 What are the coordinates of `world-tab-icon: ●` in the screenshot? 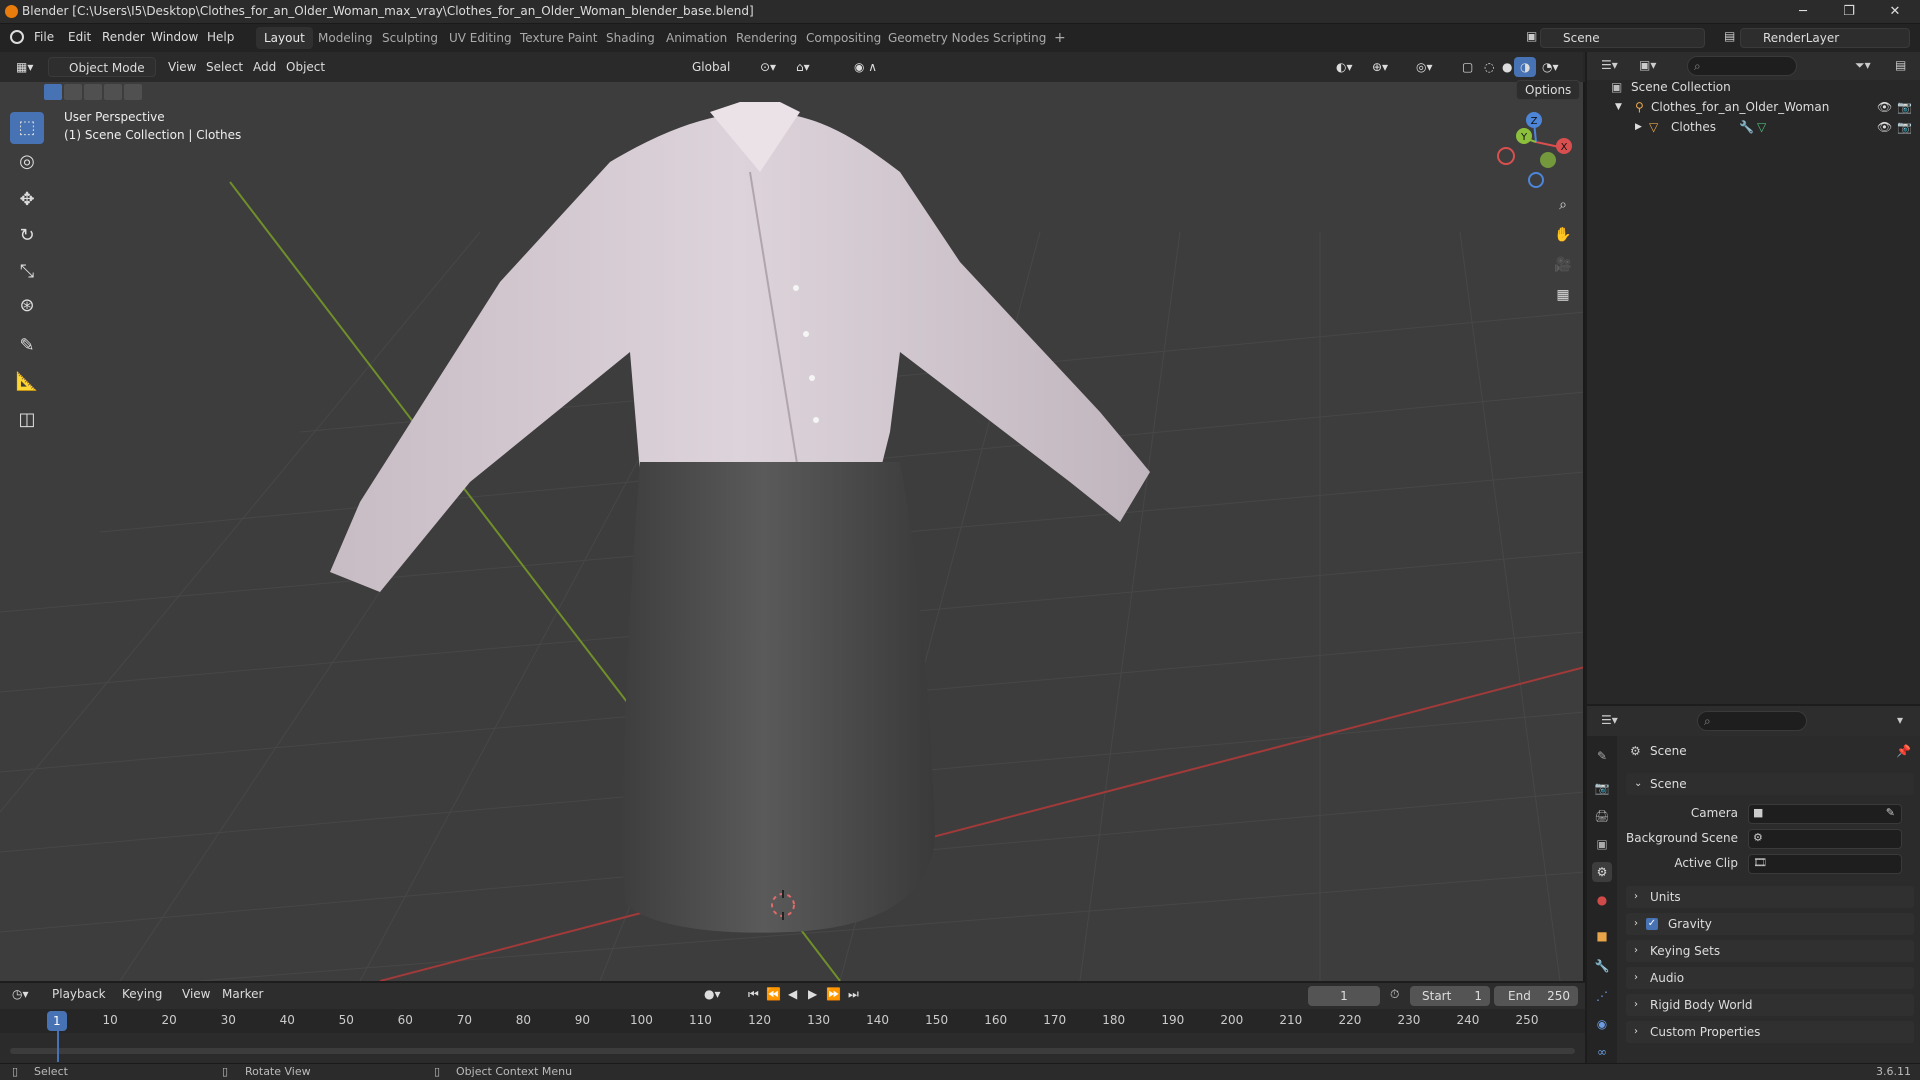 It's located at (1602, 900).